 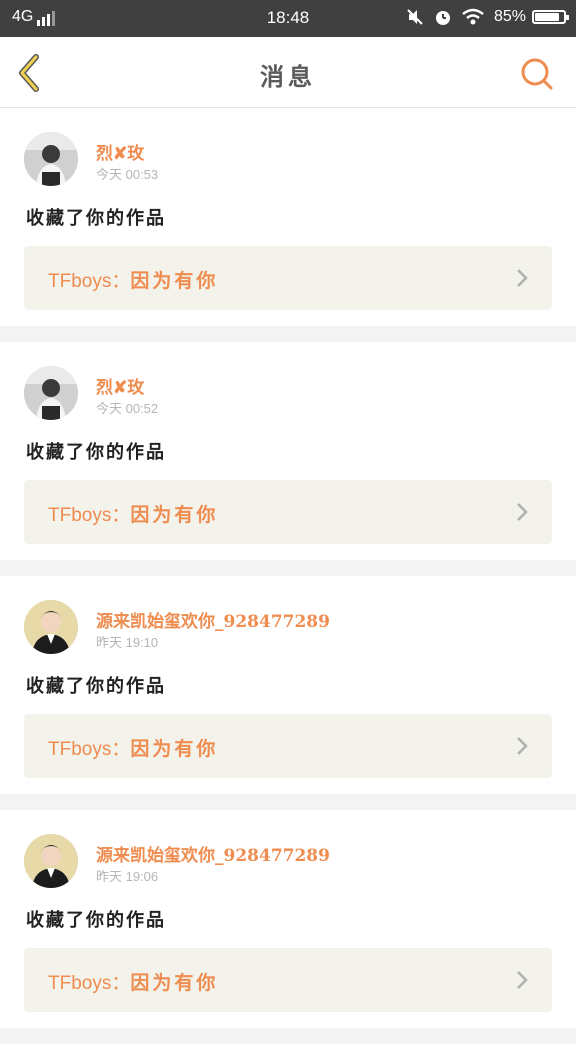 I want to click on wifi-icon, so click(x=473, y=16).